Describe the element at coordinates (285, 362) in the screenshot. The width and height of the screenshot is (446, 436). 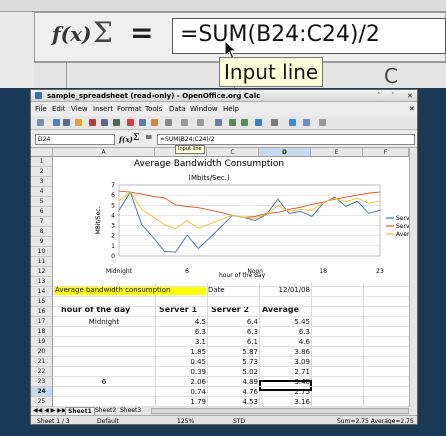
I see `cell-d21: 3.09` at that location.